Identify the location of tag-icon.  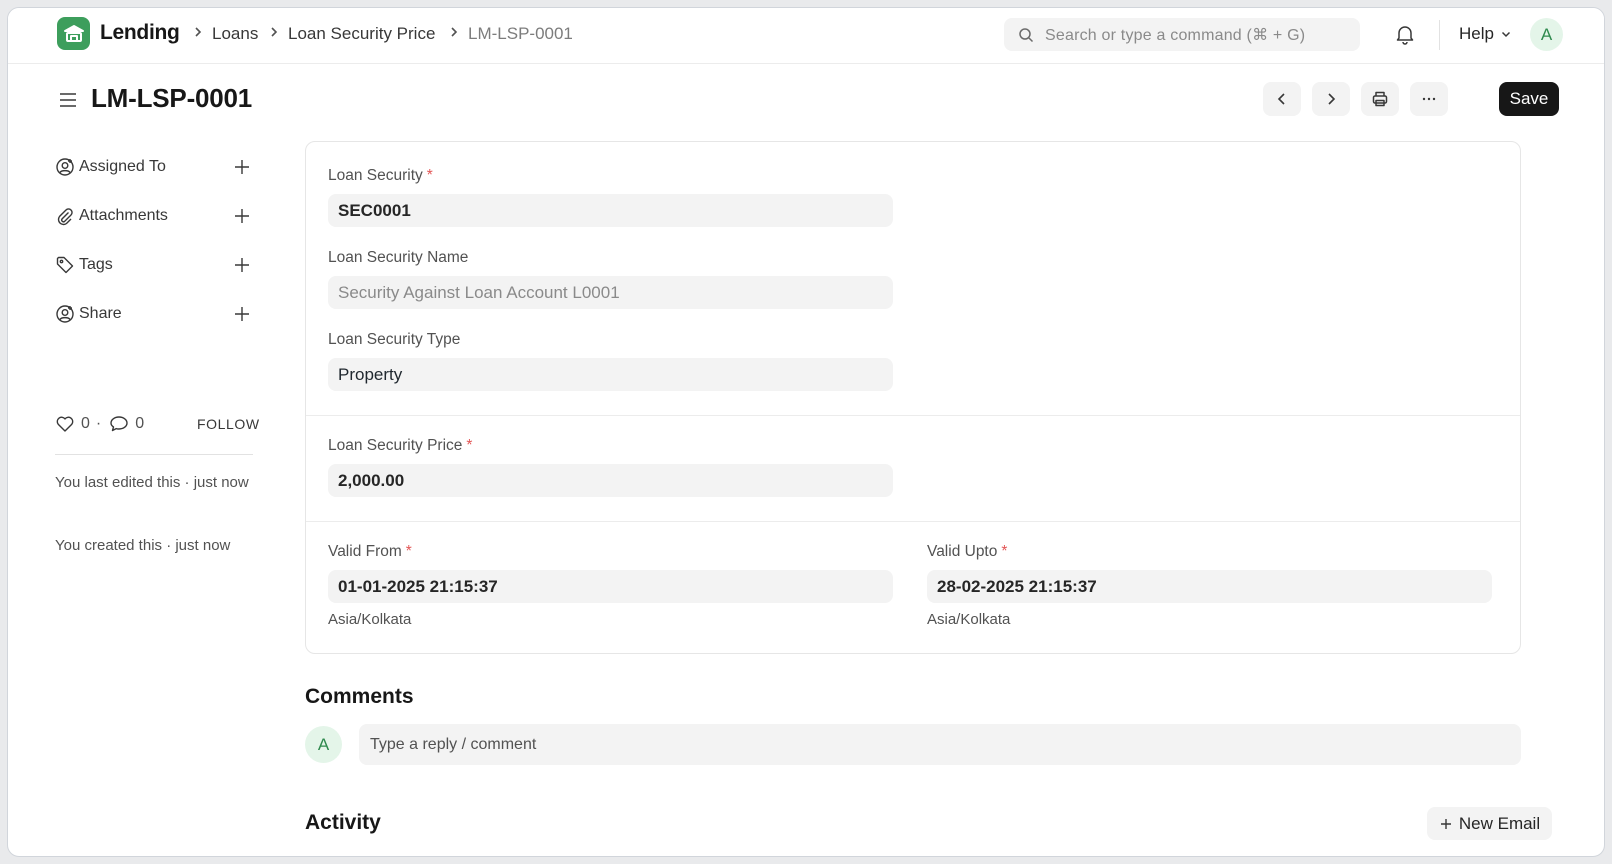
(65, 265).